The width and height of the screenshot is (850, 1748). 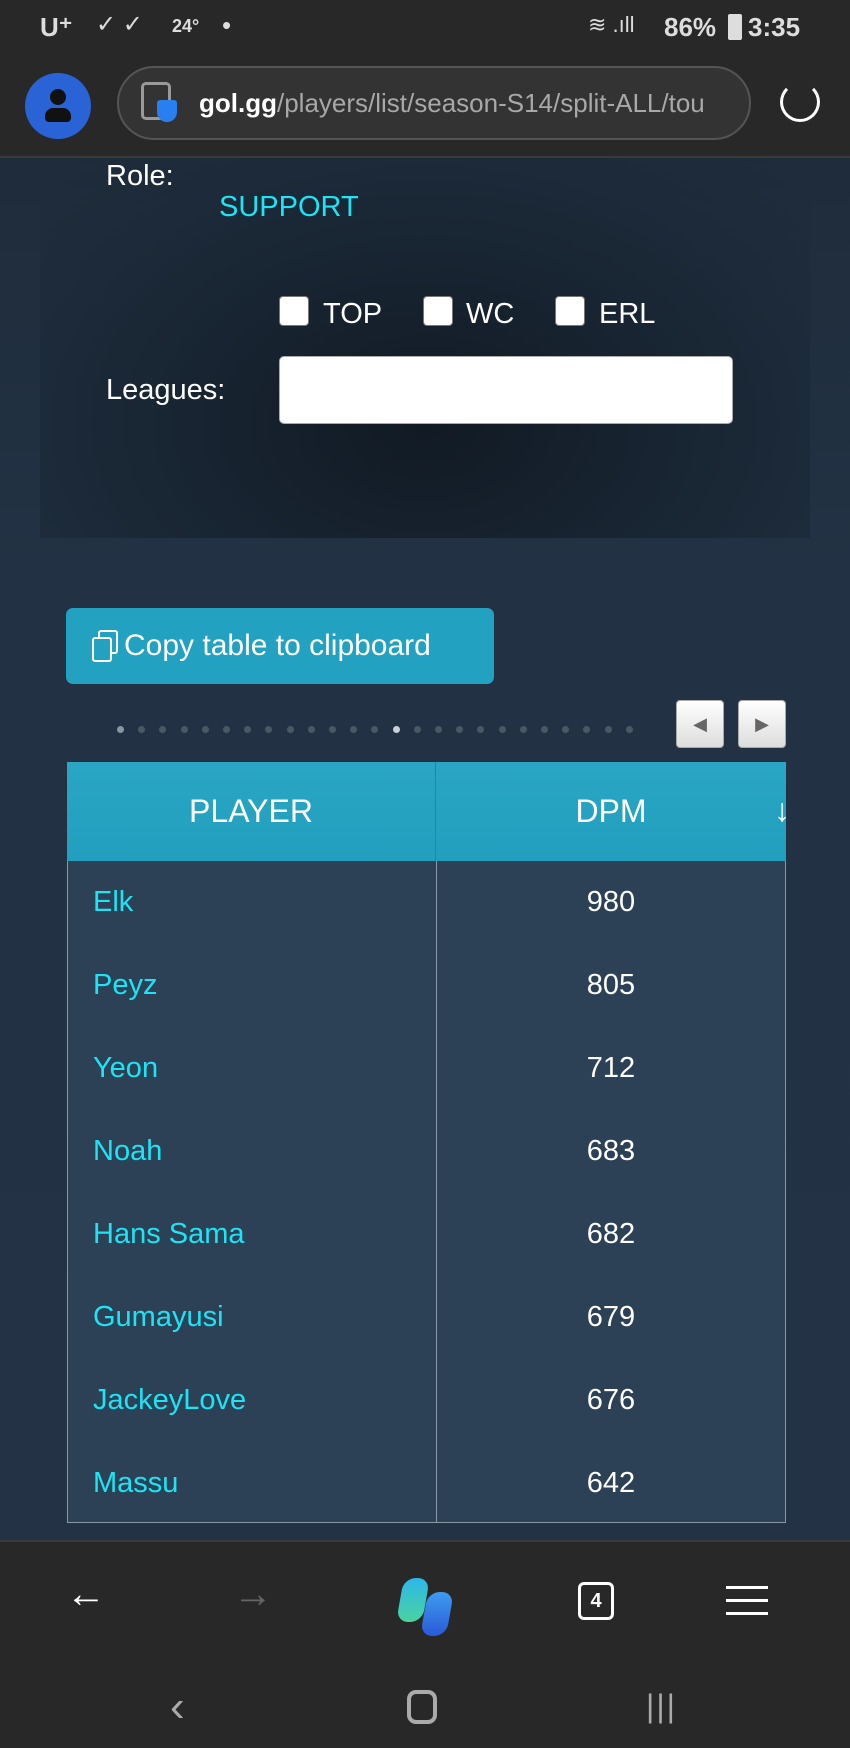 I want to click on person-icon, so click(x=58, y=97).